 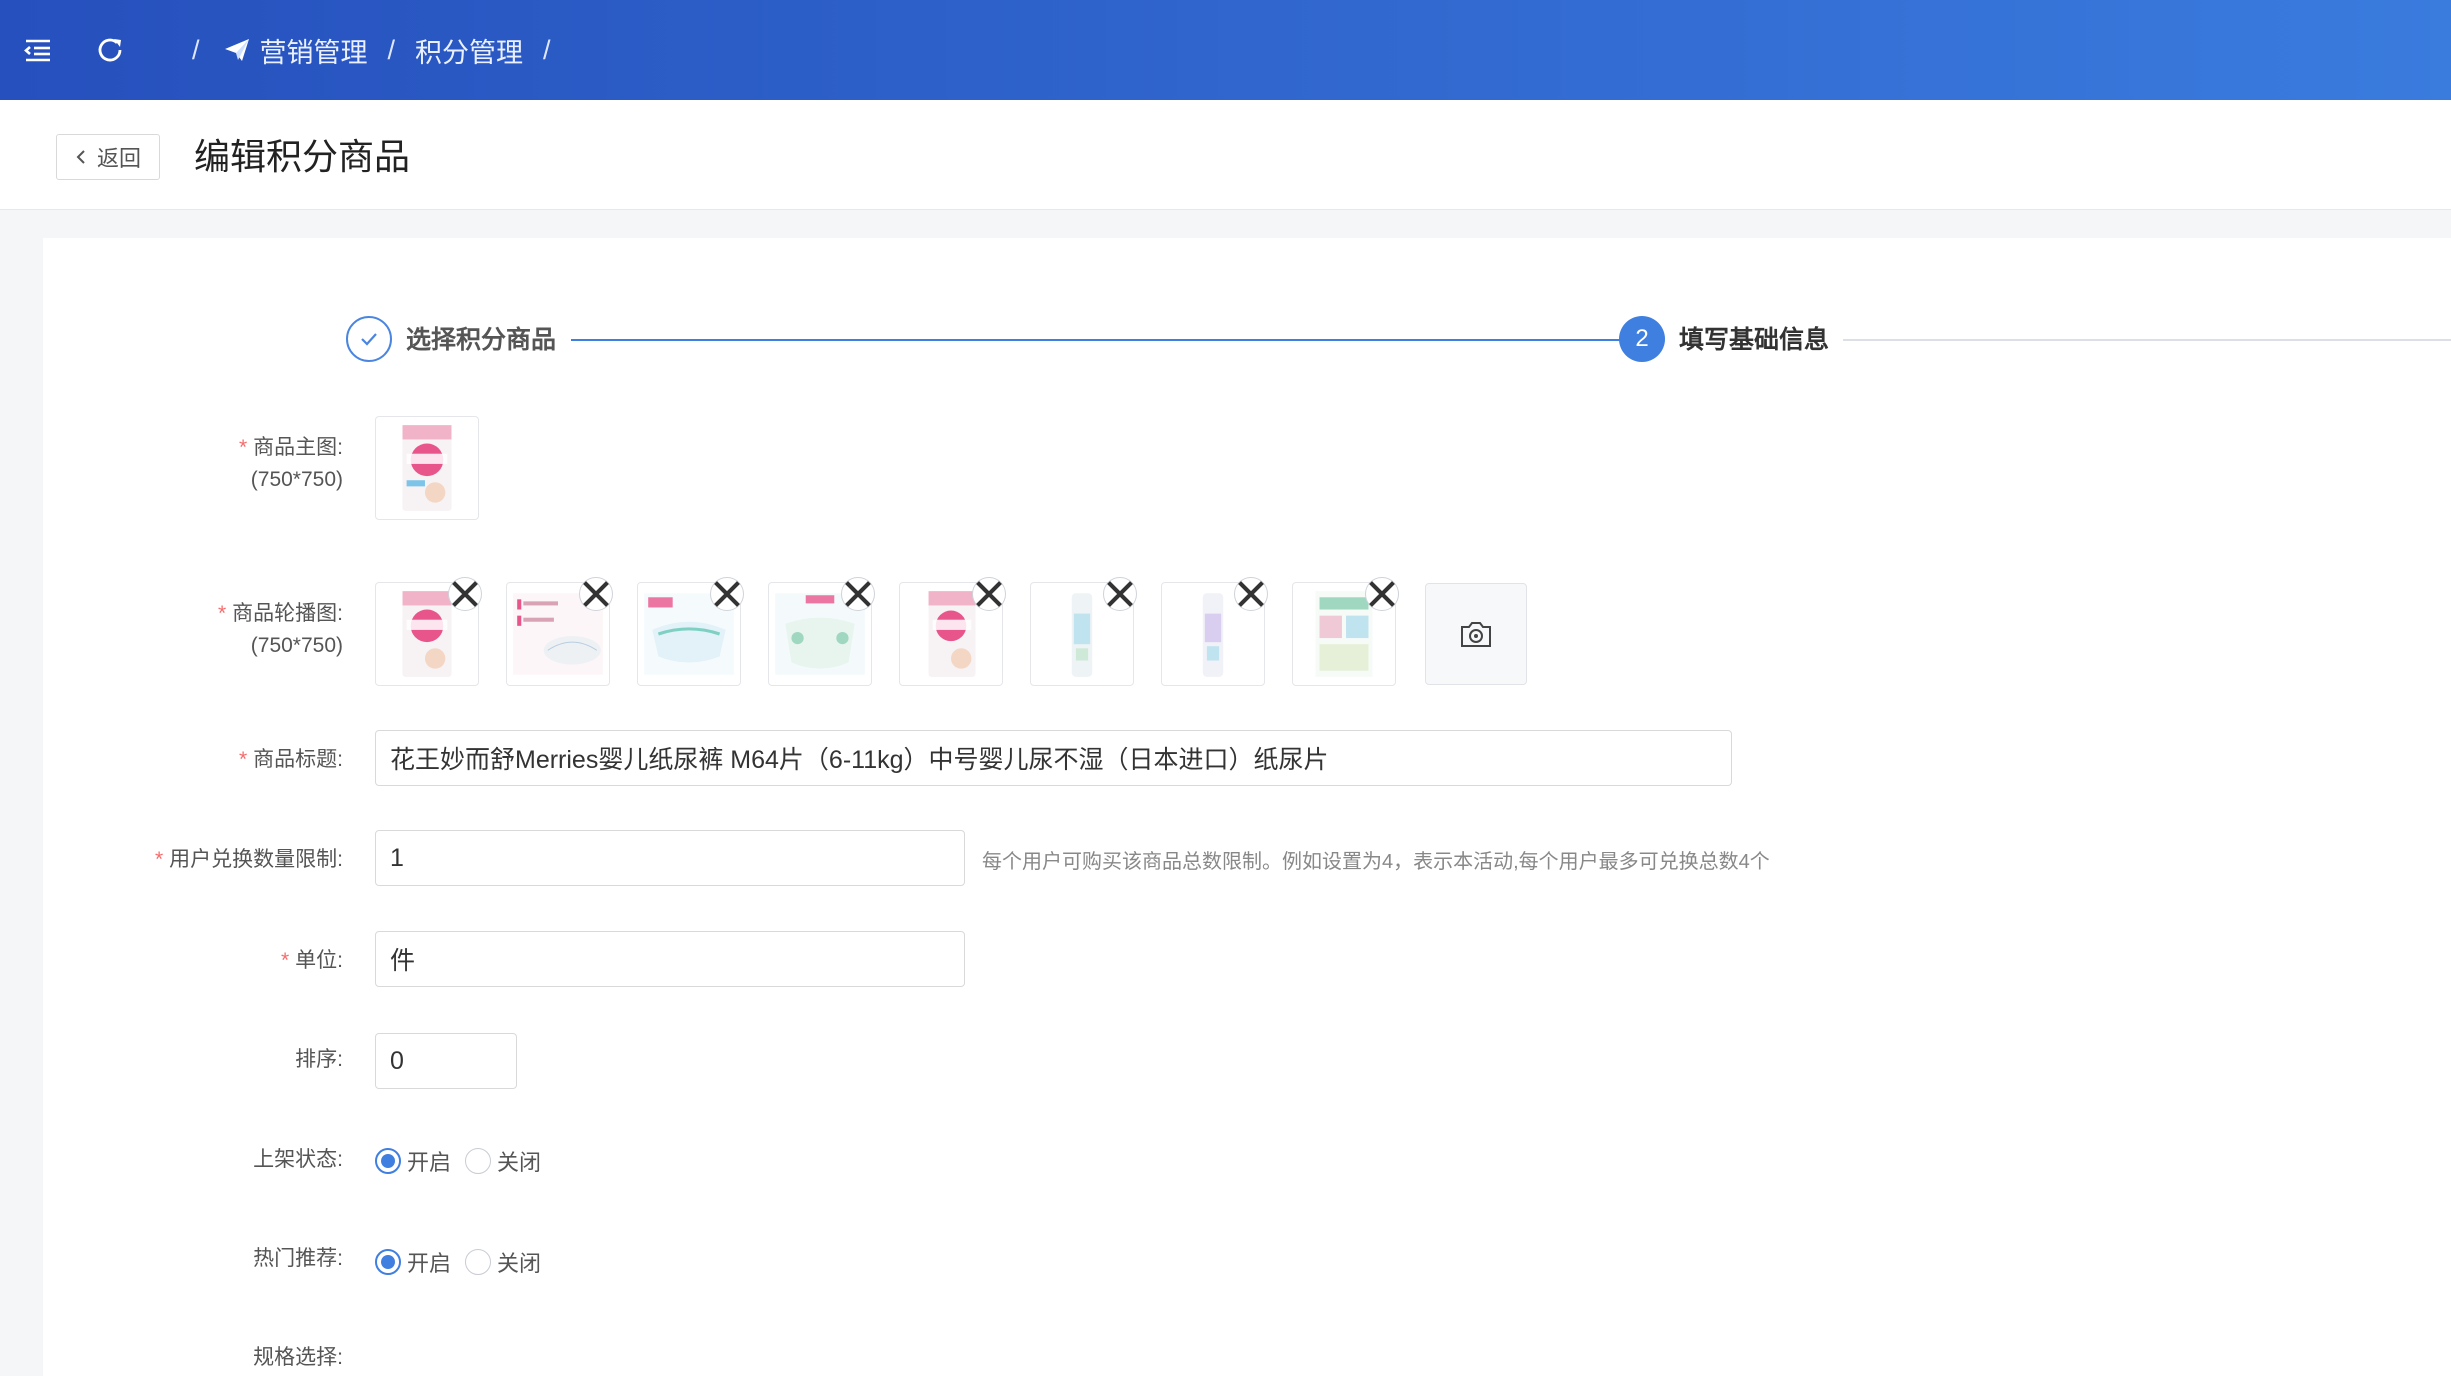 I want to click on step-2-number: 2, so click(x=1642, y=339).